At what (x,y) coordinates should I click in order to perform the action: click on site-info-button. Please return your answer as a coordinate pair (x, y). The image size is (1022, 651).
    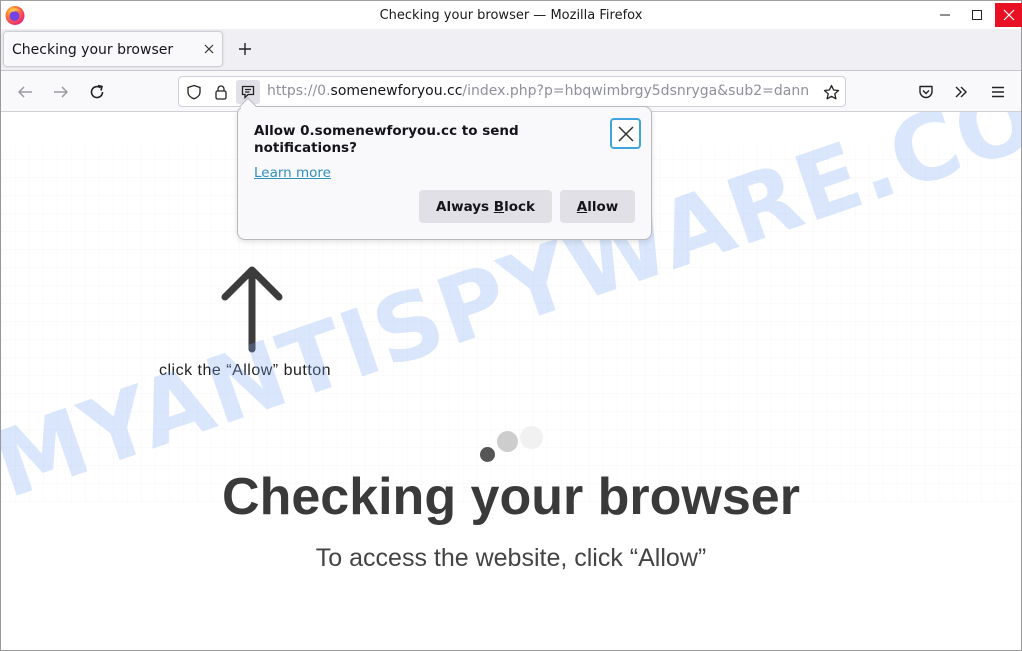
    Looking at the image, I should click on (221, 92).